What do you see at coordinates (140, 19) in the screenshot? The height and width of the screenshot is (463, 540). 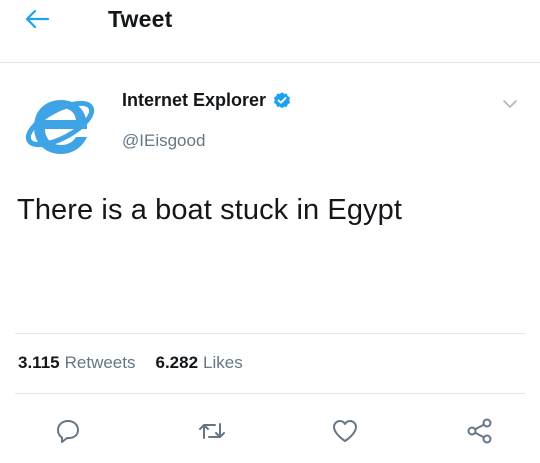 I see `page-title: Tweet` at bounding box center [140, 19].